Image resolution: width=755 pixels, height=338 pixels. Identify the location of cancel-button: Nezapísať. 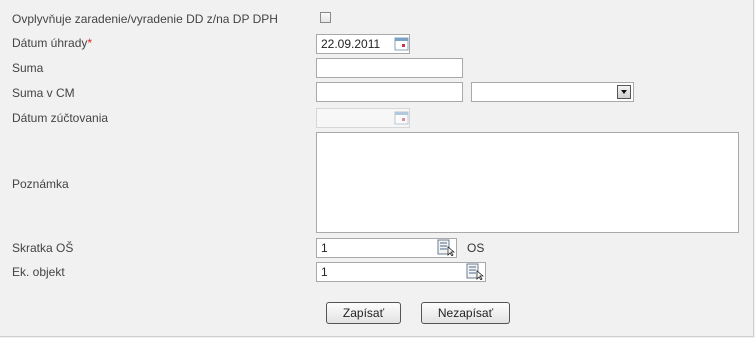
(465, 313).